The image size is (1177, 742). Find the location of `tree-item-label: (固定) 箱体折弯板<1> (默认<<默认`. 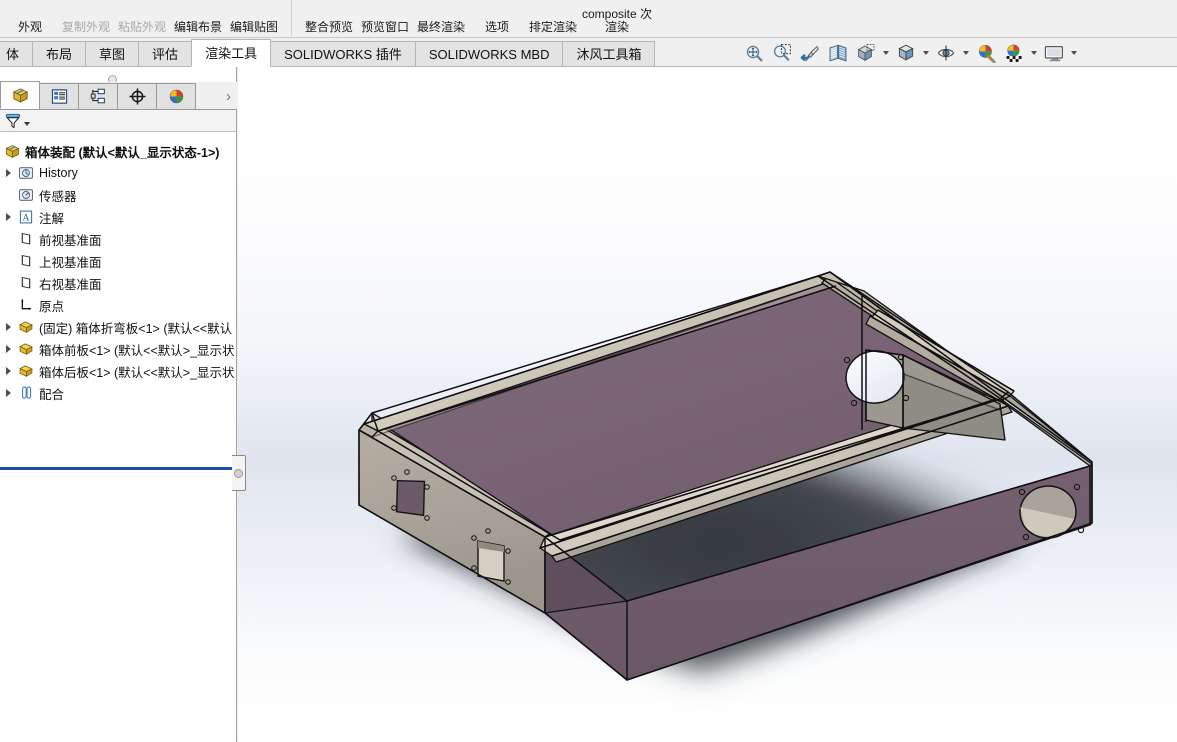

tree-item-label: (固定) 箱体折弯板<1> (默认<<默认 is located at coordinates (136, 328).